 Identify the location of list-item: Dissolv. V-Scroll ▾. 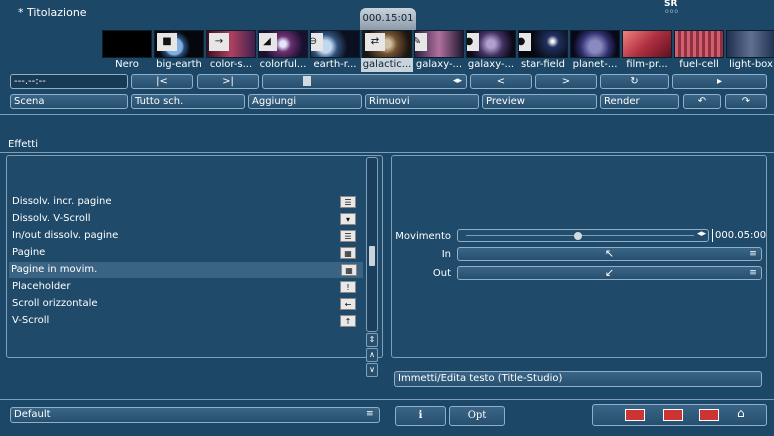
(186, 219).